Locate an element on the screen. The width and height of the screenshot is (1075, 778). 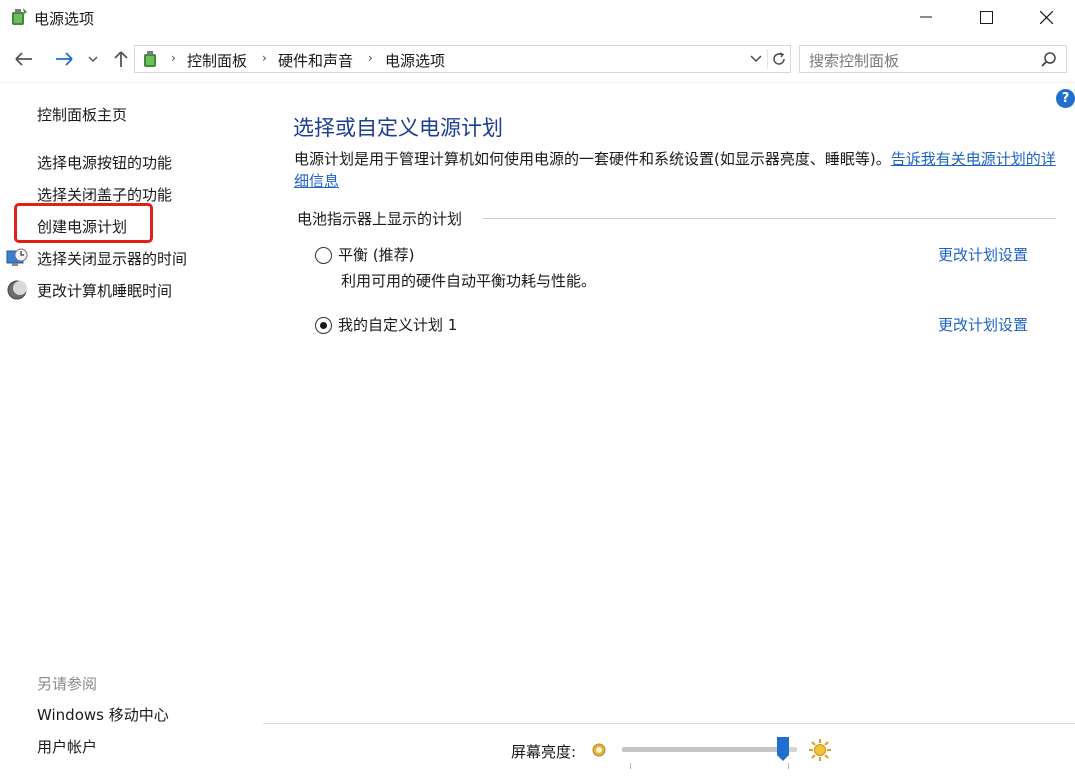
address-dropdown-button is located at coordinates (756, 59).